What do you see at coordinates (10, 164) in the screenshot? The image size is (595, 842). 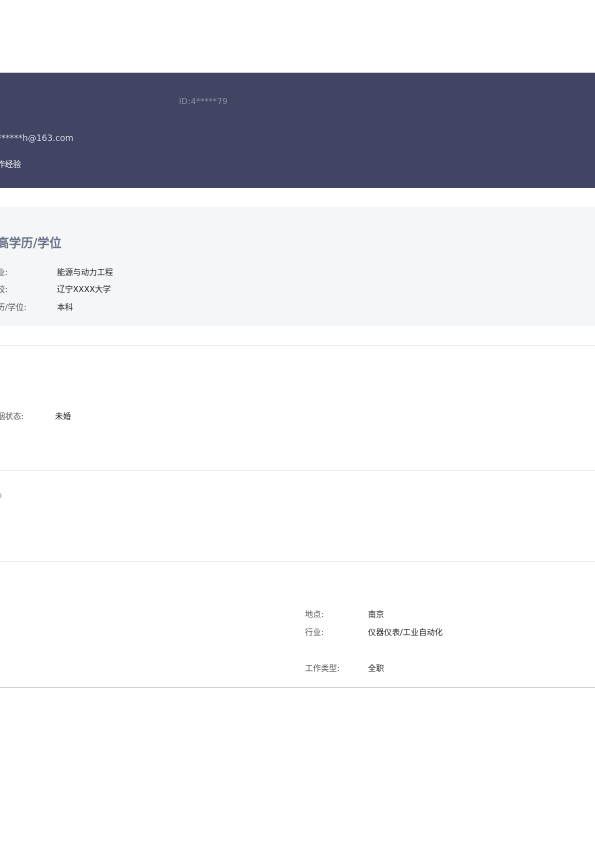 I see `experience-text: 作经验` at bounding box center [10, 164].